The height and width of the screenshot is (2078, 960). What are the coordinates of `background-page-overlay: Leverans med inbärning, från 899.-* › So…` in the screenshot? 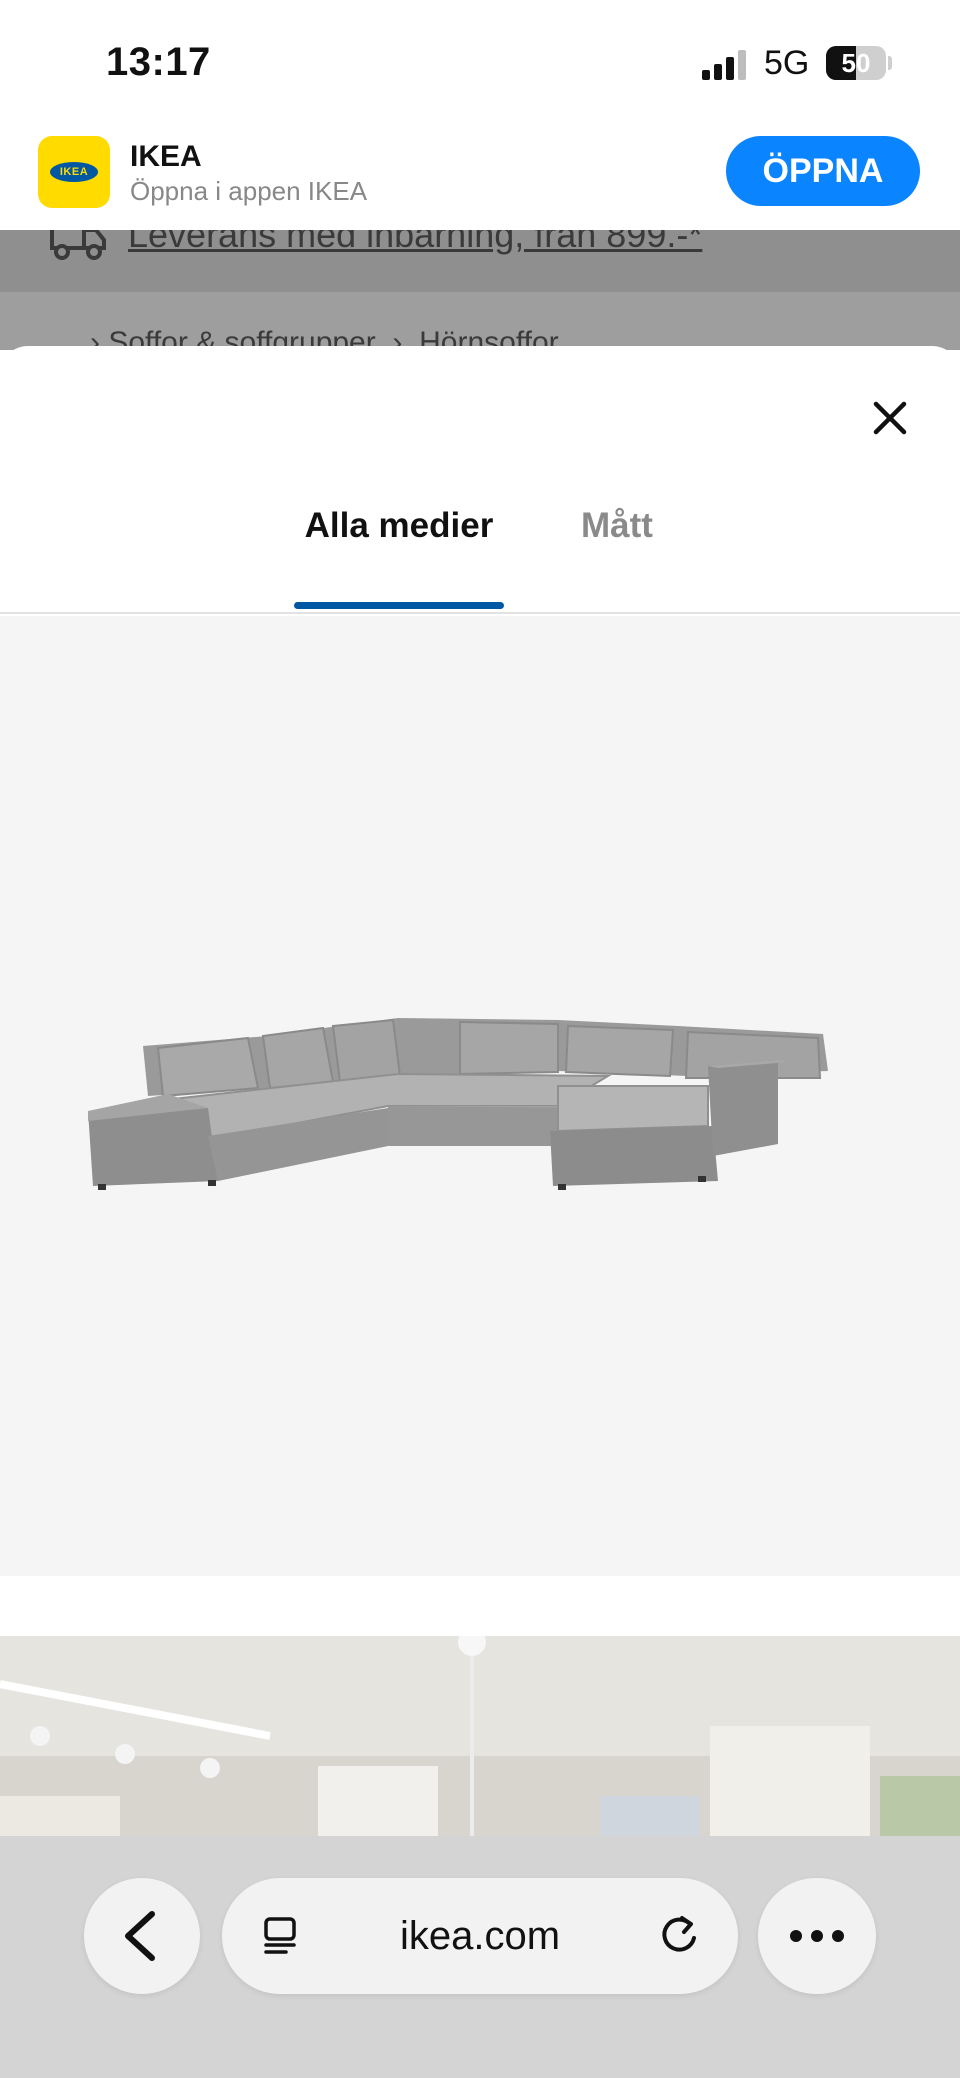 It's located at (480, 290).